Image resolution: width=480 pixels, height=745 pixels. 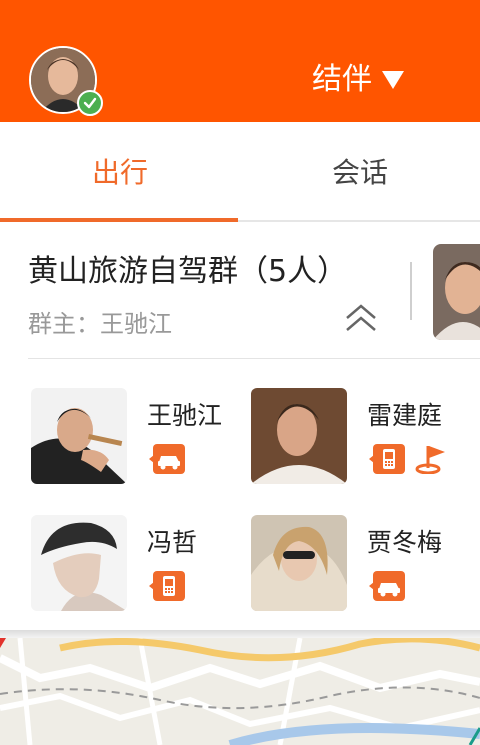 What do you see at coordinates (456, 292) in the screenshot?
I see `next-group-photo` at bounding box center [456, 292].